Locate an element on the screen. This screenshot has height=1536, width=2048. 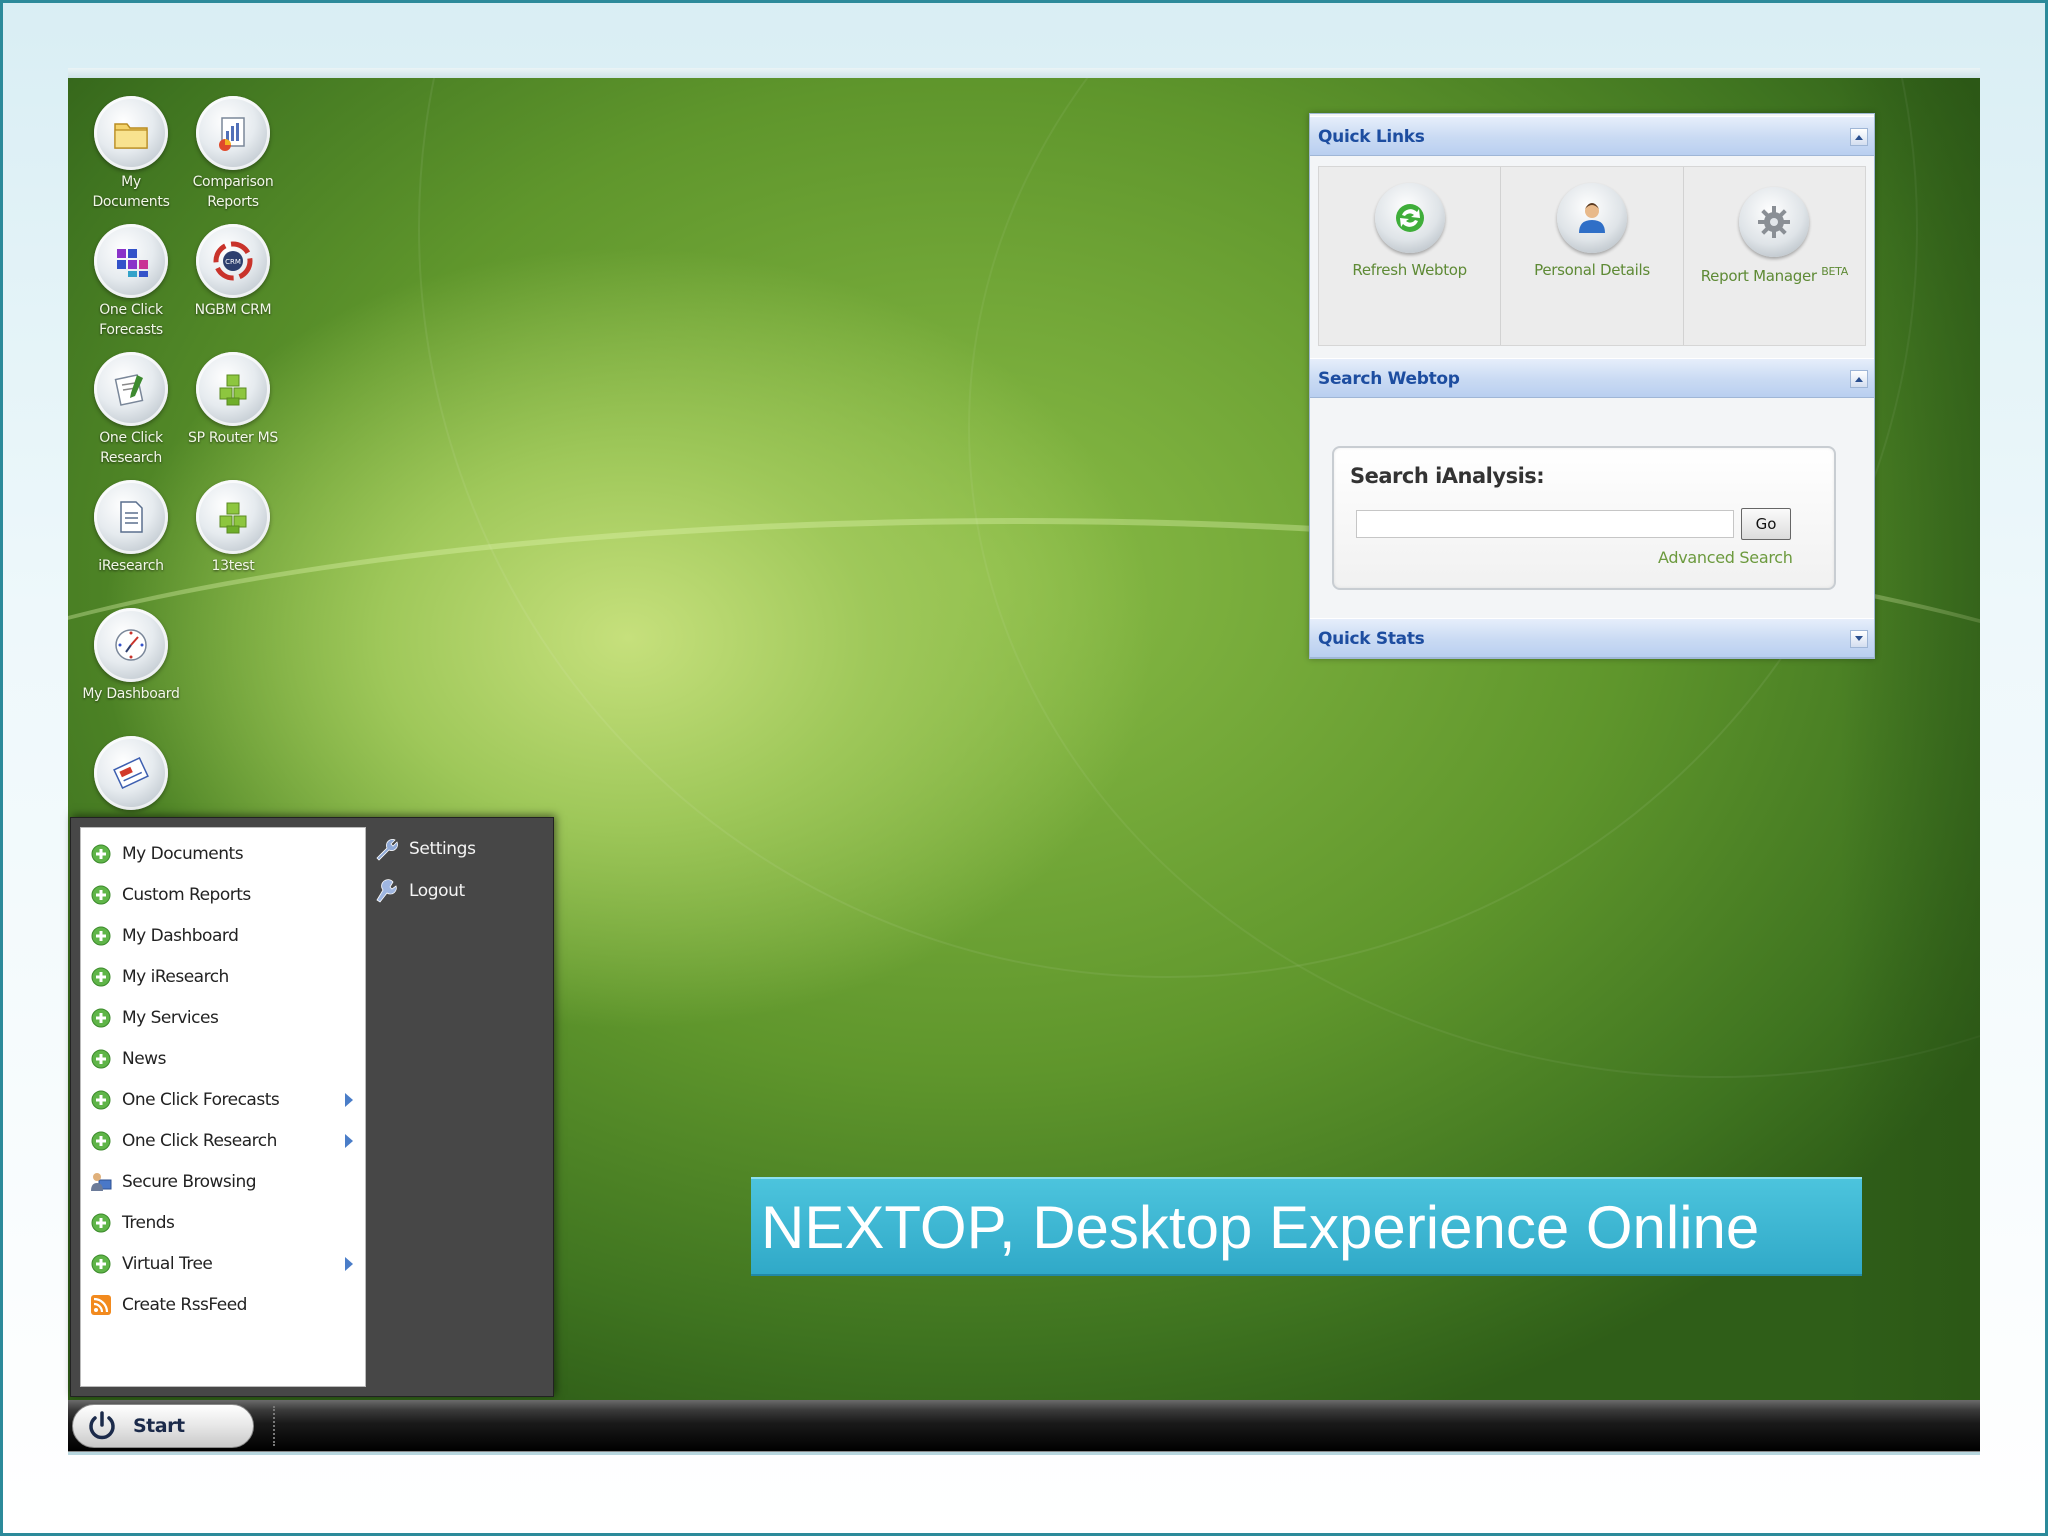
start-menu-item: My Dashboard is located at coordinates (224, 936).